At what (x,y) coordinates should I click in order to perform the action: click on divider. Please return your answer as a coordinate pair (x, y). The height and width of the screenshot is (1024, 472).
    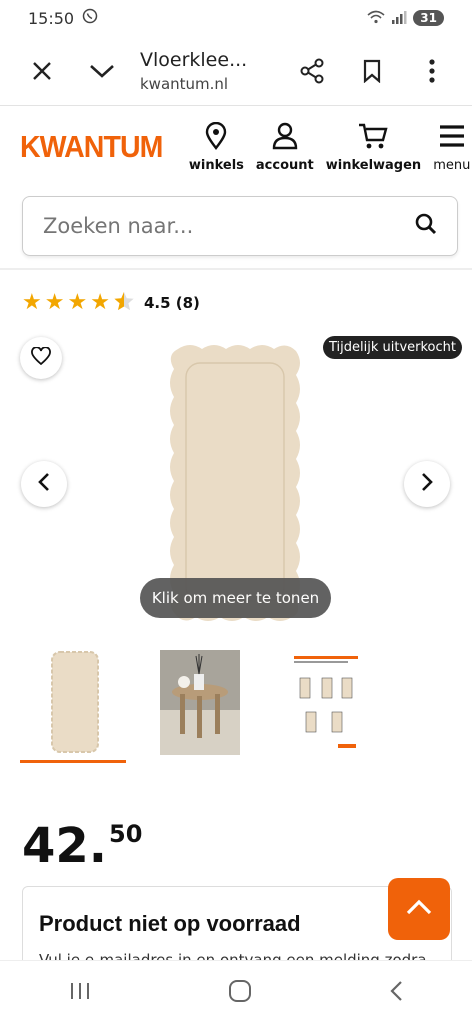
    Looking at the image, I should click on (236, 269).